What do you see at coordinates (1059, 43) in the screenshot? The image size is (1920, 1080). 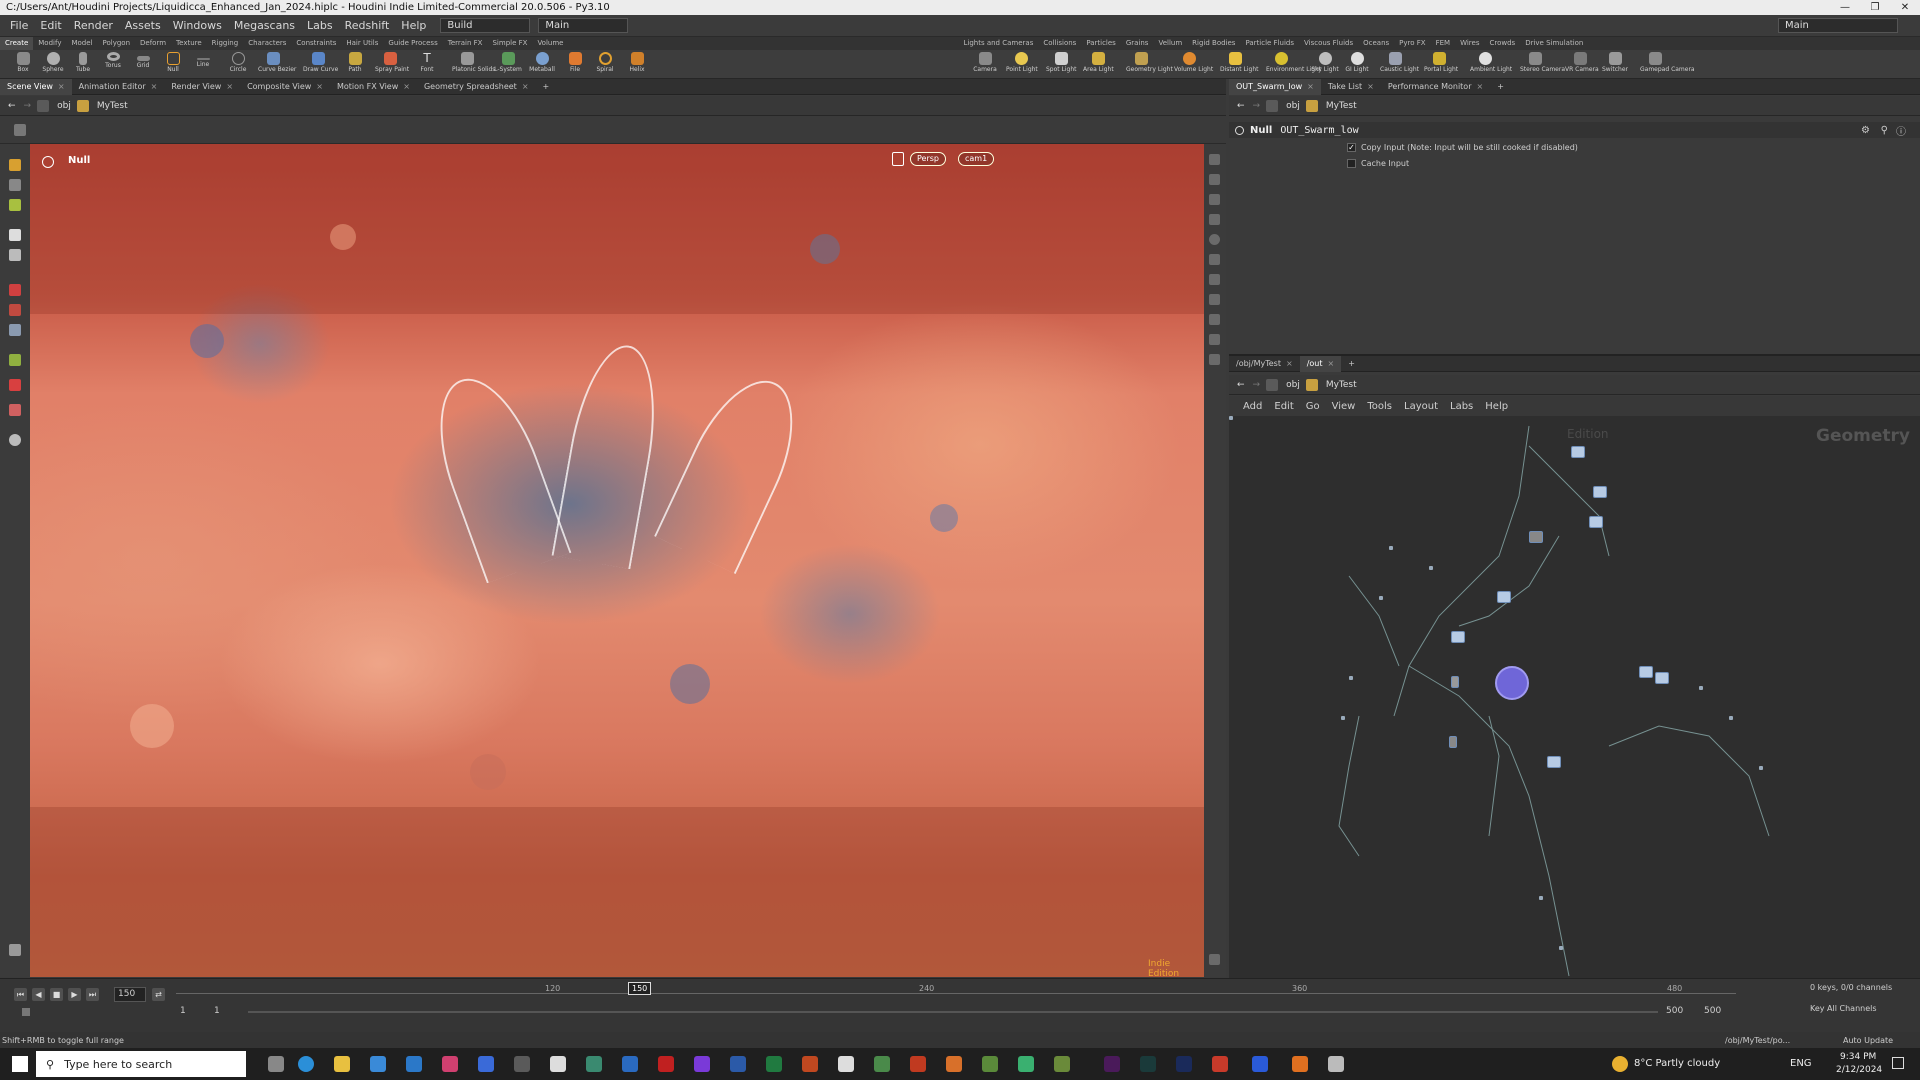 I see `shelf-tab-collisions: Collisions` at bounding box center [1059, 43].